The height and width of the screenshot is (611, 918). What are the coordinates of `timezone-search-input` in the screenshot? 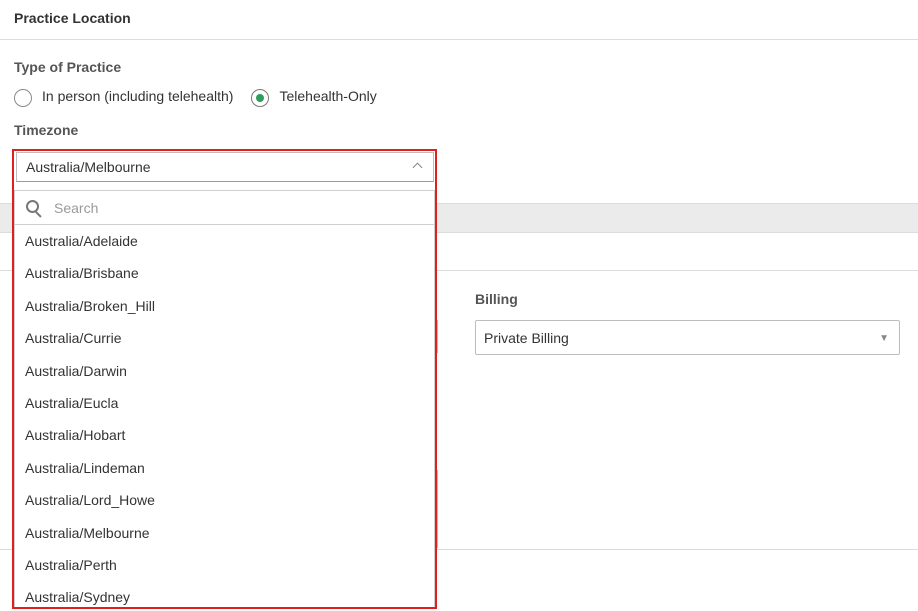 It's located at (224, 207).